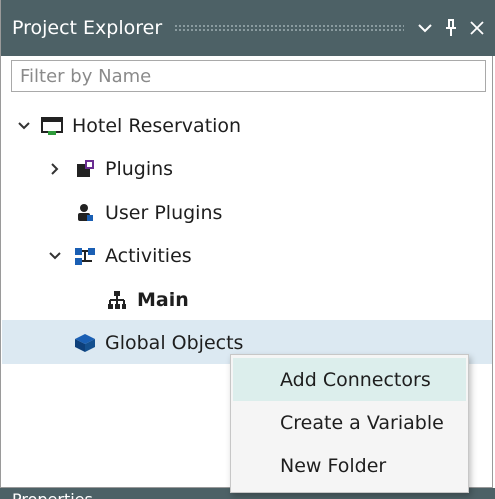 This screenshot has width=495, height=499. I want to click on cube-icon, so click(85, 343).